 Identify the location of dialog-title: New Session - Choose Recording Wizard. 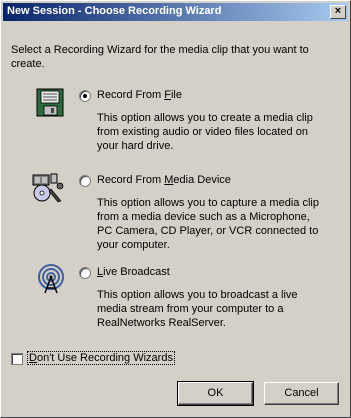
(114, 11).